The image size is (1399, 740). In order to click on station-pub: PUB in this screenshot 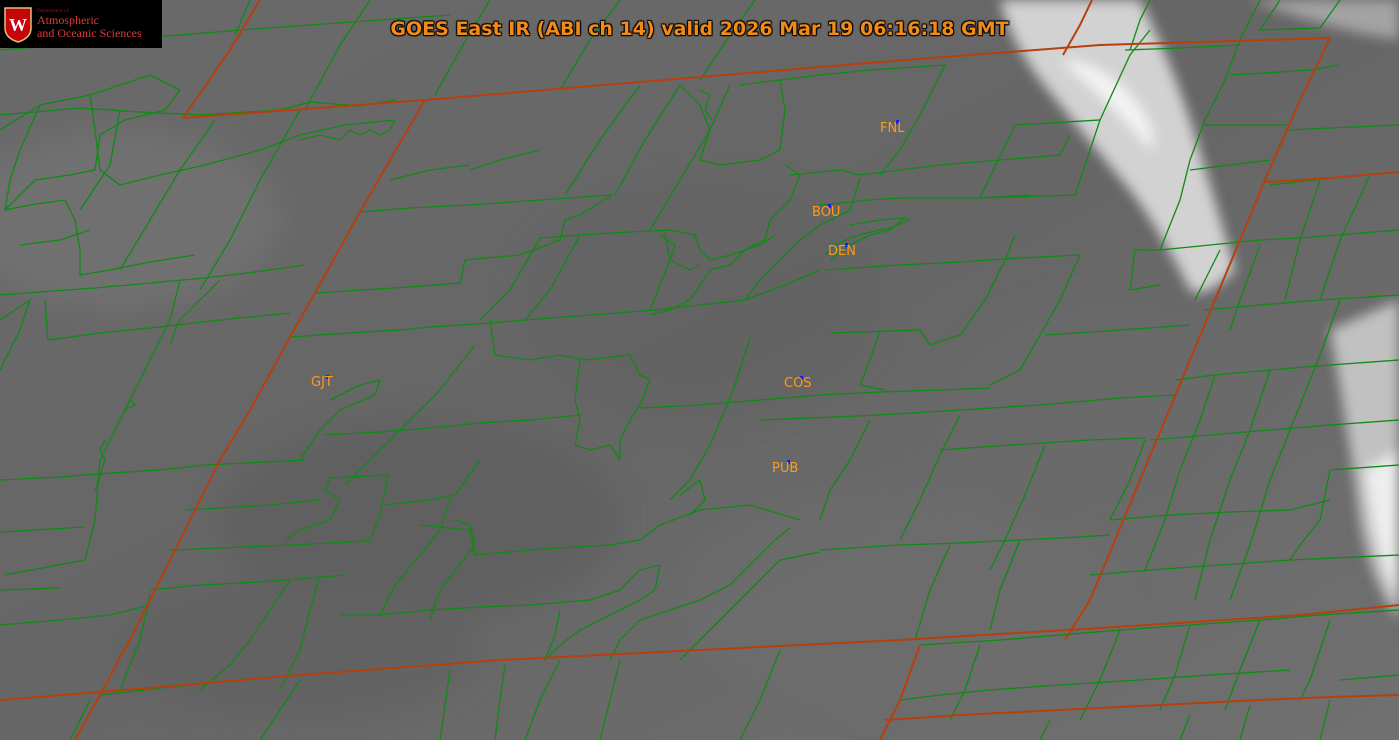, I will do `click(785, 468)`.